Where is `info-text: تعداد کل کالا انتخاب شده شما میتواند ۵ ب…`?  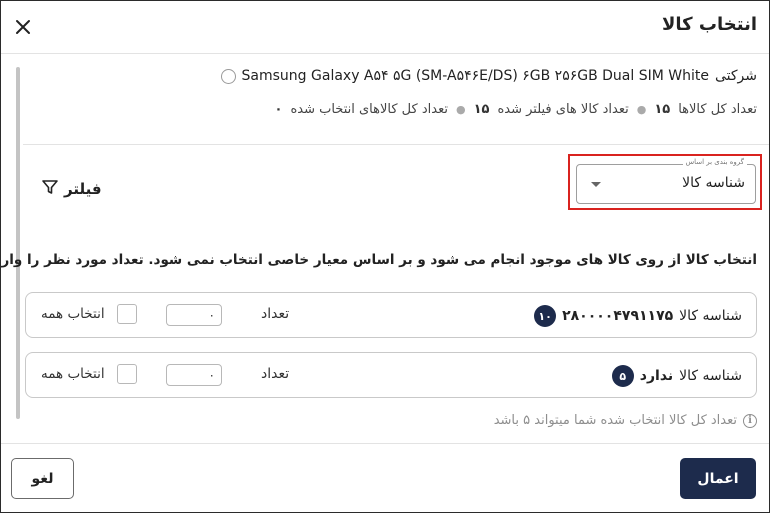
info-text: تعداد کل کالا انتخاب شده شما میتواند ۵ ب… is located at coordinates (615, 420).